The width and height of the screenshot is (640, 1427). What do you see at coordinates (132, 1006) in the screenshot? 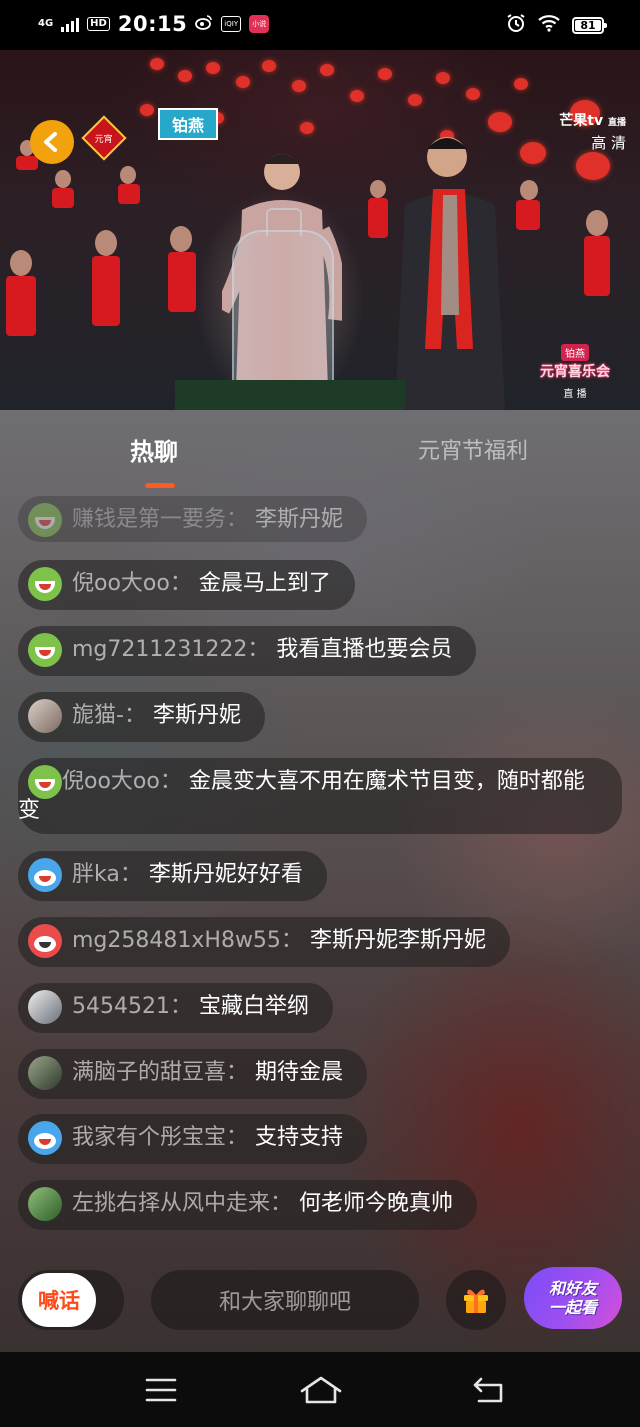
I see `chat-username: 5454521：` at bounding box center [132, 1006].